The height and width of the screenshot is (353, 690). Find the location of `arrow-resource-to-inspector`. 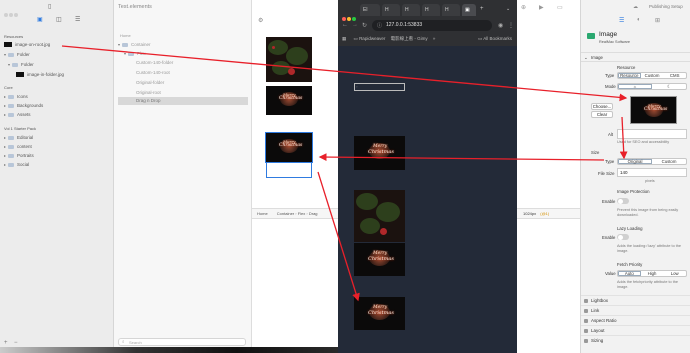

arrow-resource-to-inspector is located at coordinates (344, 73).